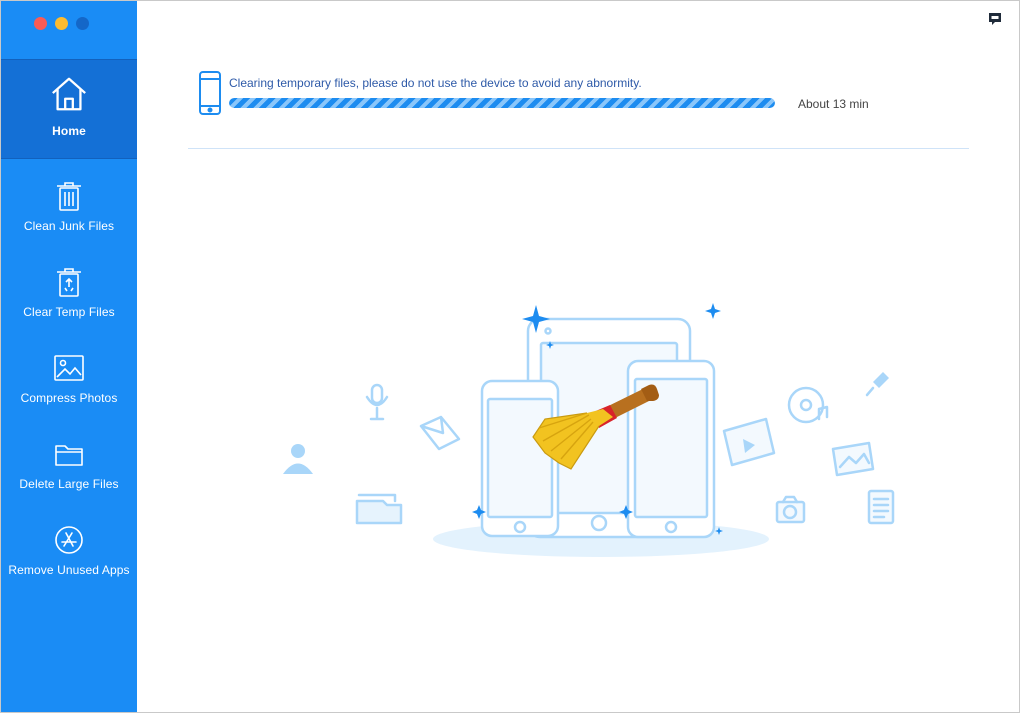 This screenshot has height=713, width=1020. What do you see at coordinates (69, 540) in the screenshot?
I see `app-store-icon` at bounding box center [69, 540].